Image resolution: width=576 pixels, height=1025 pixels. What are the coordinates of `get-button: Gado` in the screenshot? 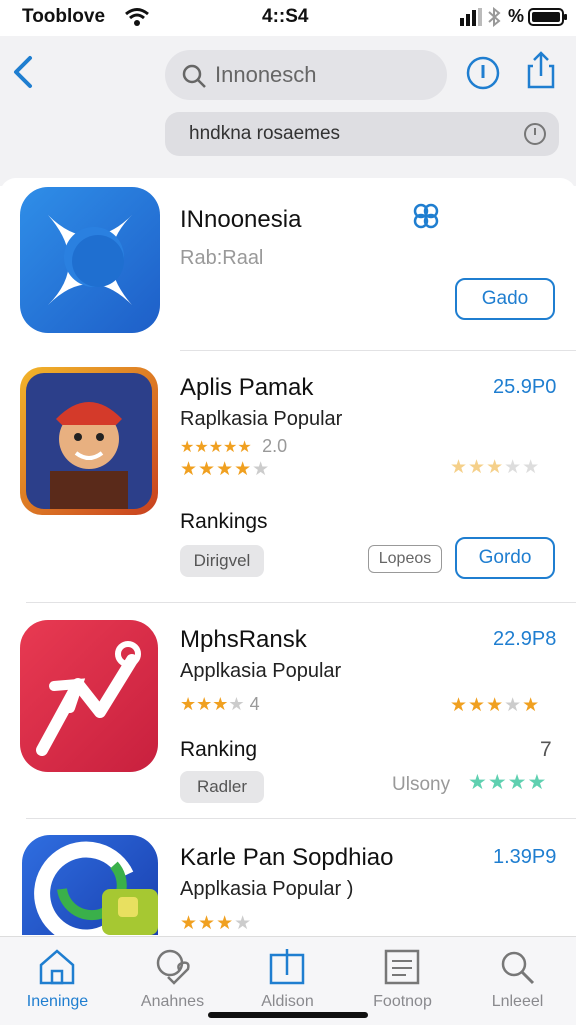 It's located at (505, 299).